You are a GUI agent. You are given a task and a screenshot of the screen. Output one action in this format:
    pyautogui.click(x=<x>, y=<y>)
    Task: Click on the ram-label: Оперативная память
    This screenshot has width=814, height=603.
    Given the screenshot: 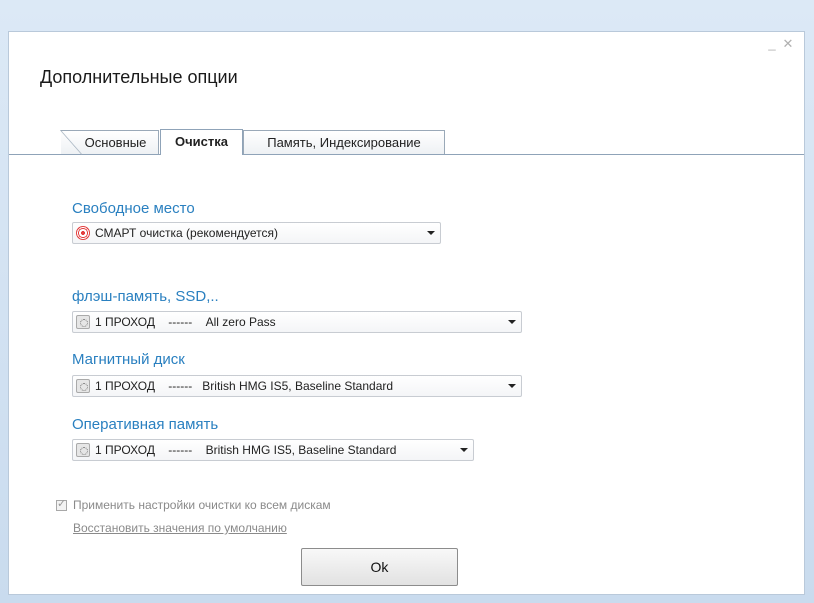 What is the action you would take?
    pyautogui.click(x=145, y=424)
    